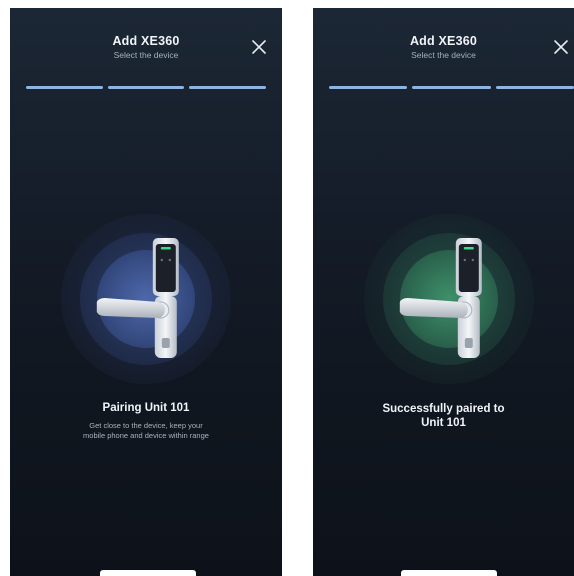 This screenshot has width=574, height=576. Describe the element at coordinates (146, 435) in the screenshot. I see `status-description-line: mobile phone and device within range` at that location.